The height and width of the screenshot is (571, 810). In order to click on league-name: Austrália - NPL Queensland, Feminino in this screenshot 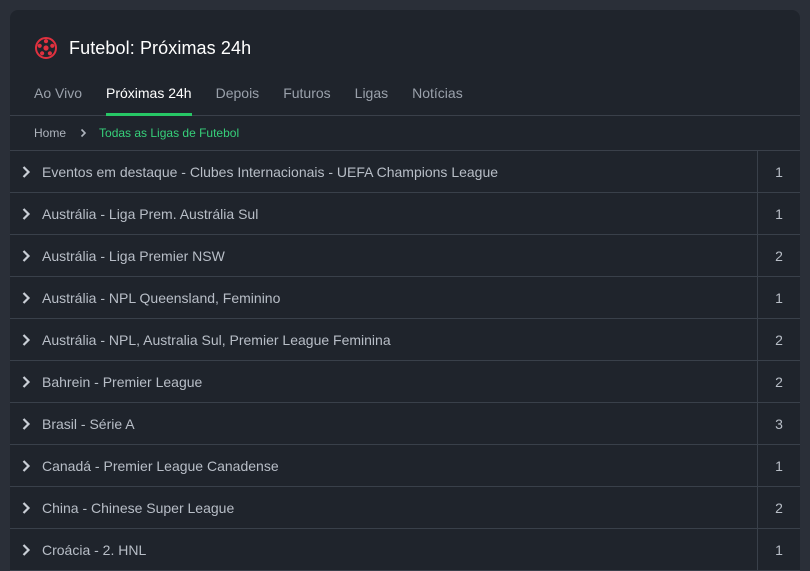, I will do `click(161, 297)`.